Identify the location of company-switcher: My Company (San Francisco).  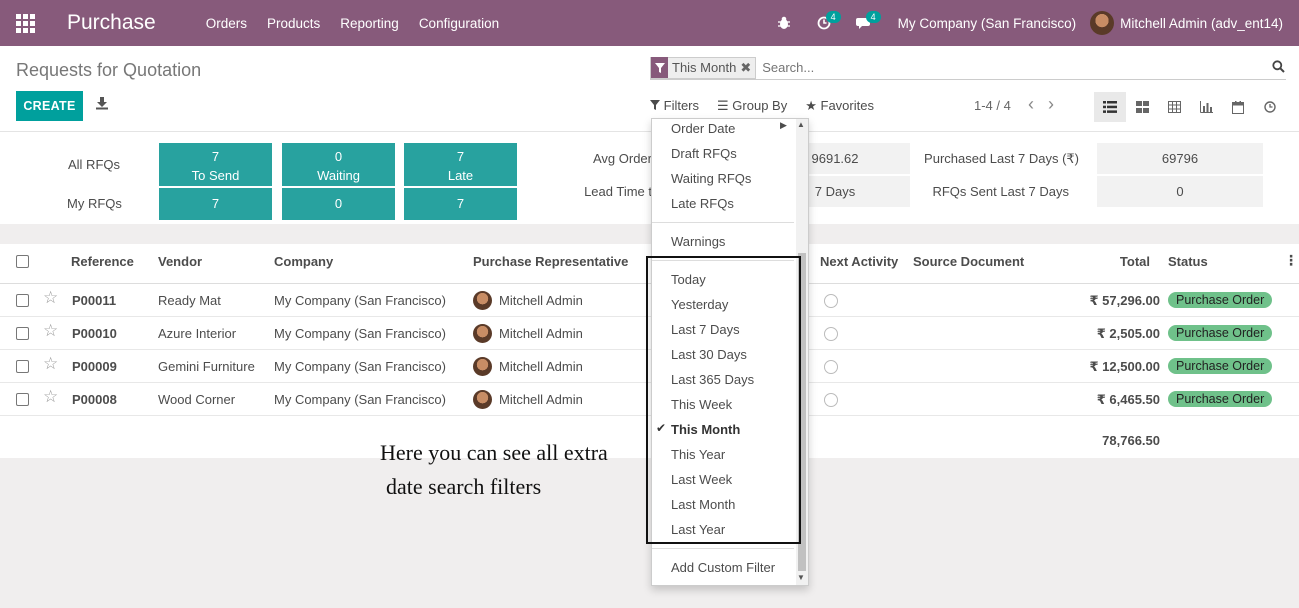
(987, 23).